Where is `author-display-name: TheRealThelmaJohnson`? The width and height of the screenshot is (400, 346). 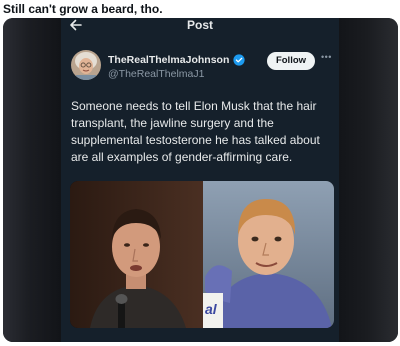
author-display-name: TheRealThelmaJohnson is located at coordinates (168, 60).